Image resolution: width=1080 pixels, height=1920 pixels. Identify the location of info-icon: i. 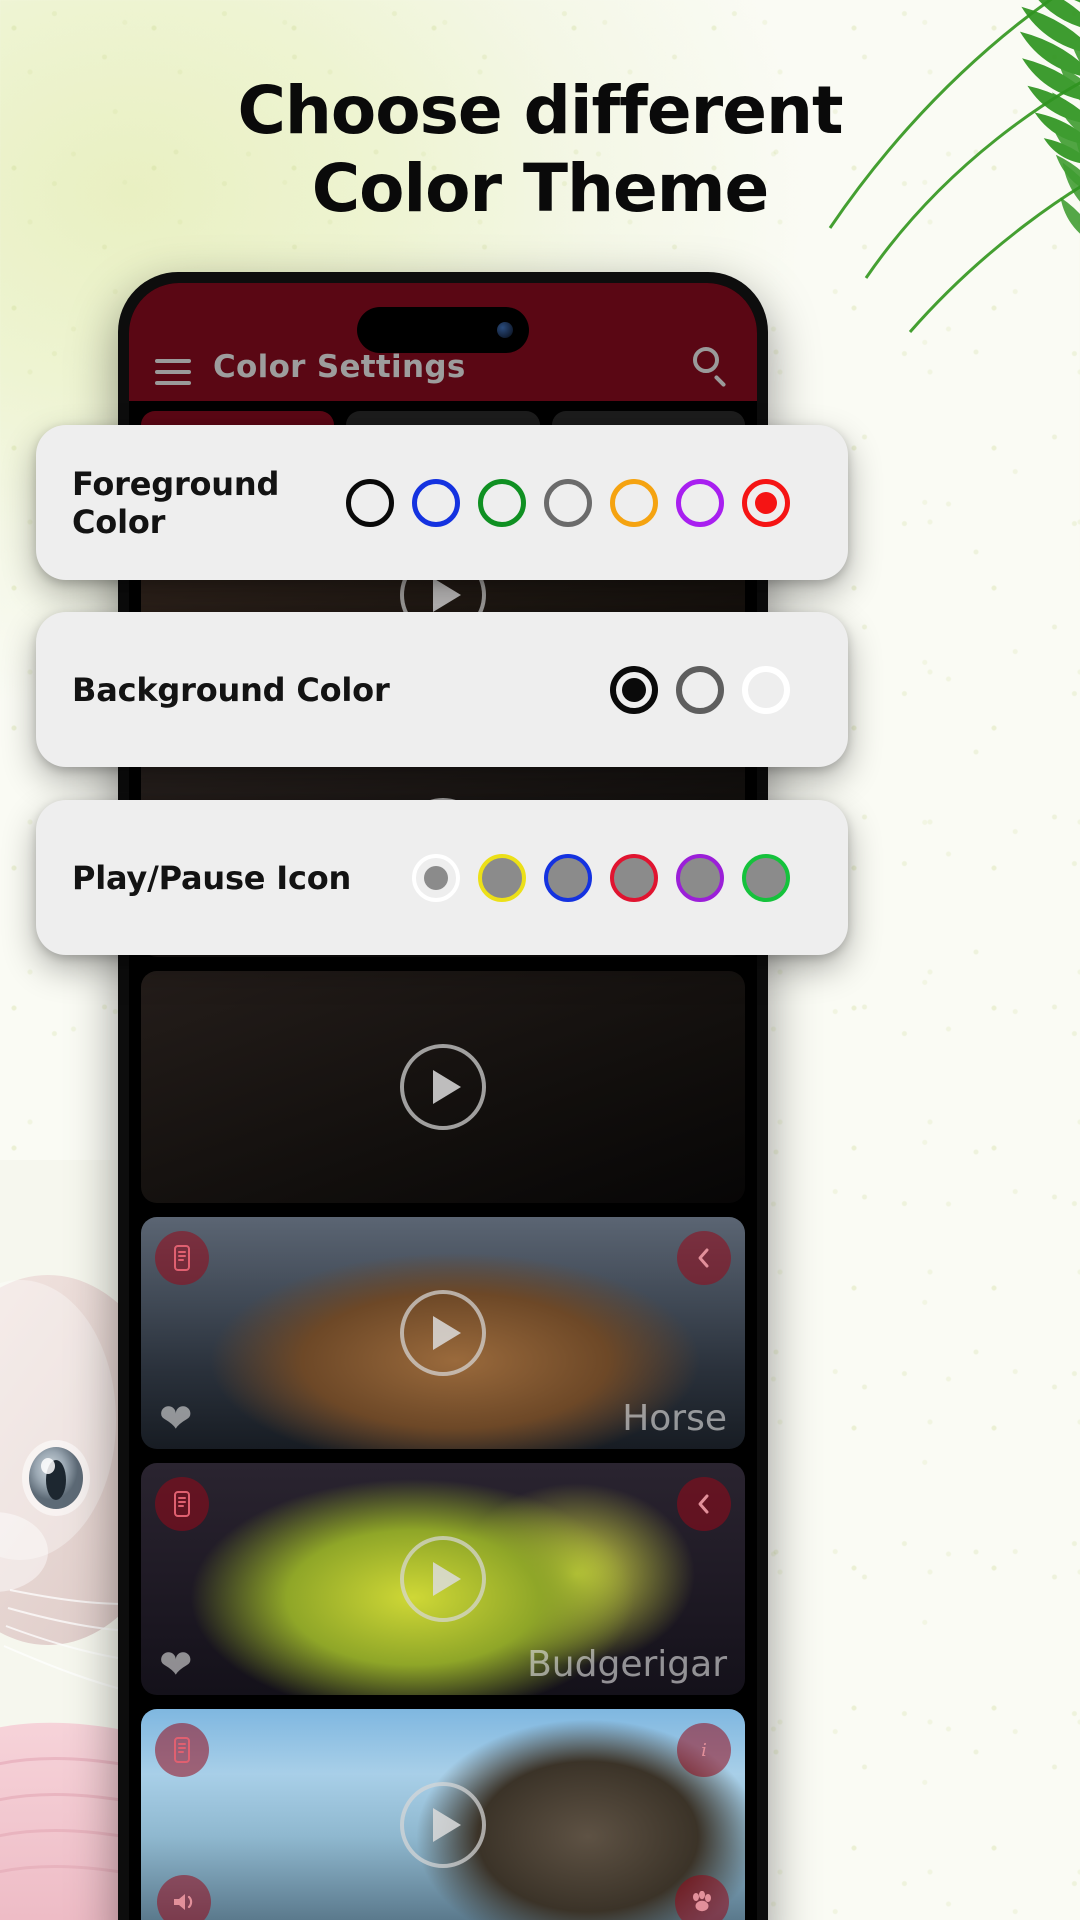
(704, 1750).